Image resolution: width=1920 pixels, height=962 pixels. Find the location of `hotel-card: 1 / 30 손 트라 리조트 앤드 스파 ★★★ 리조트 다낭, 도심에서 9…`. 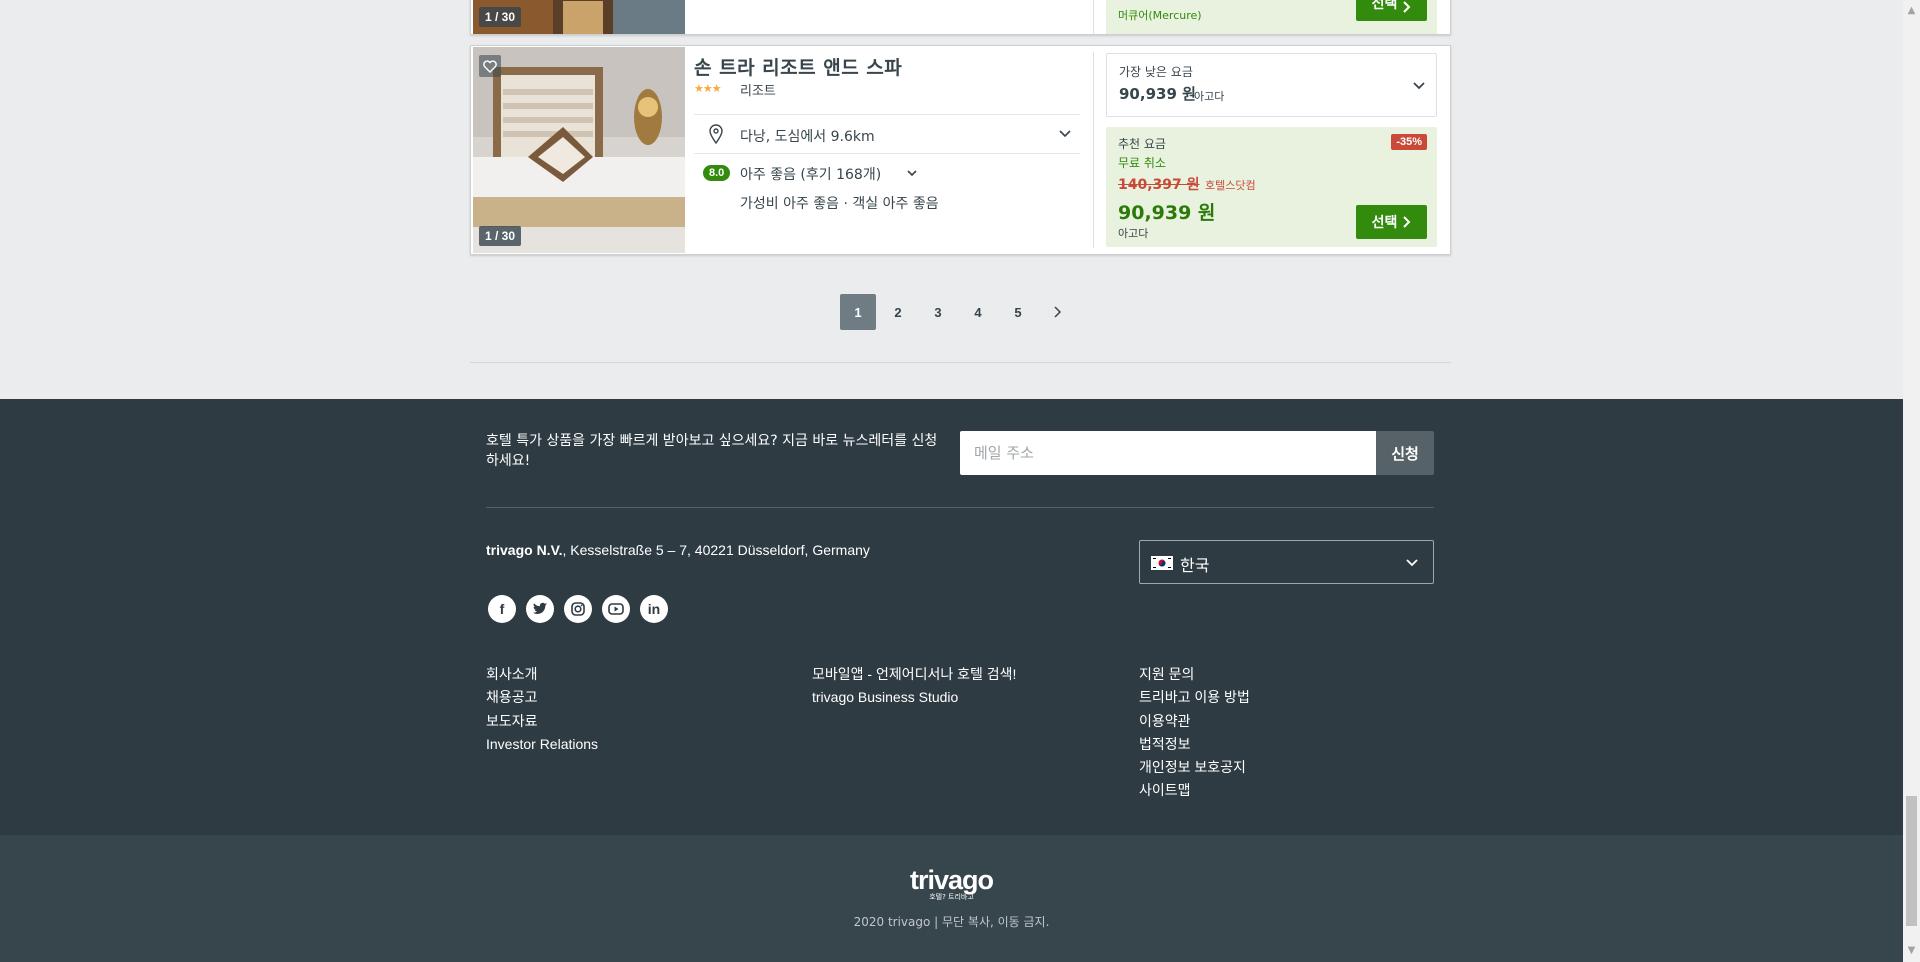

hotel-card: 1 / 30 손 트라 리조트 앤드 스파 ★★★ 리조트 다낭, 도심에서 9… is located at coordinates (960, 150).